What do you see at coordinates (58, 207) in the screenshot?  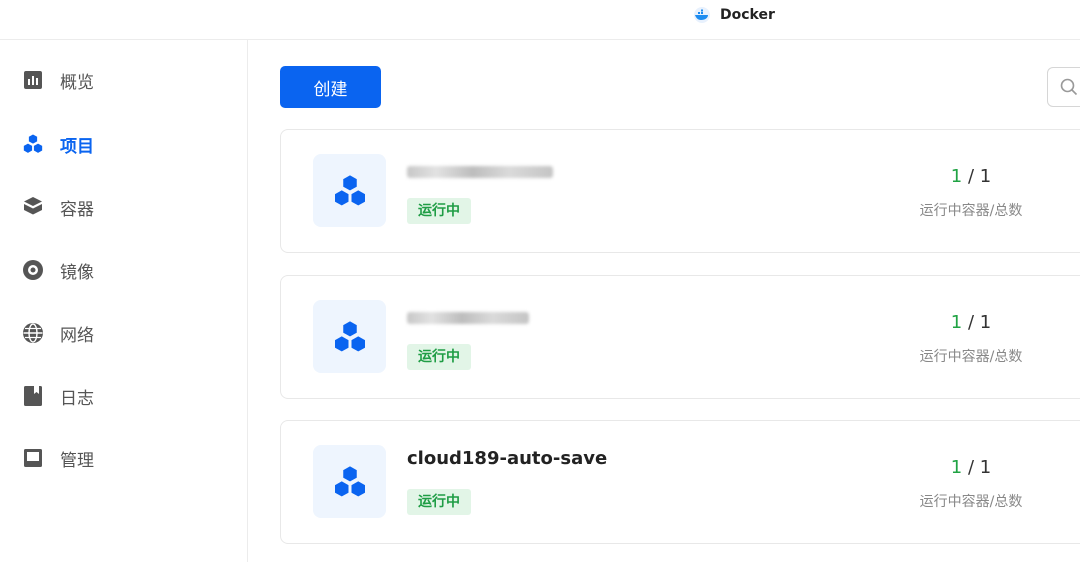 I see `sidebar-item-containers: 容器` at bounding box center [58, 207].